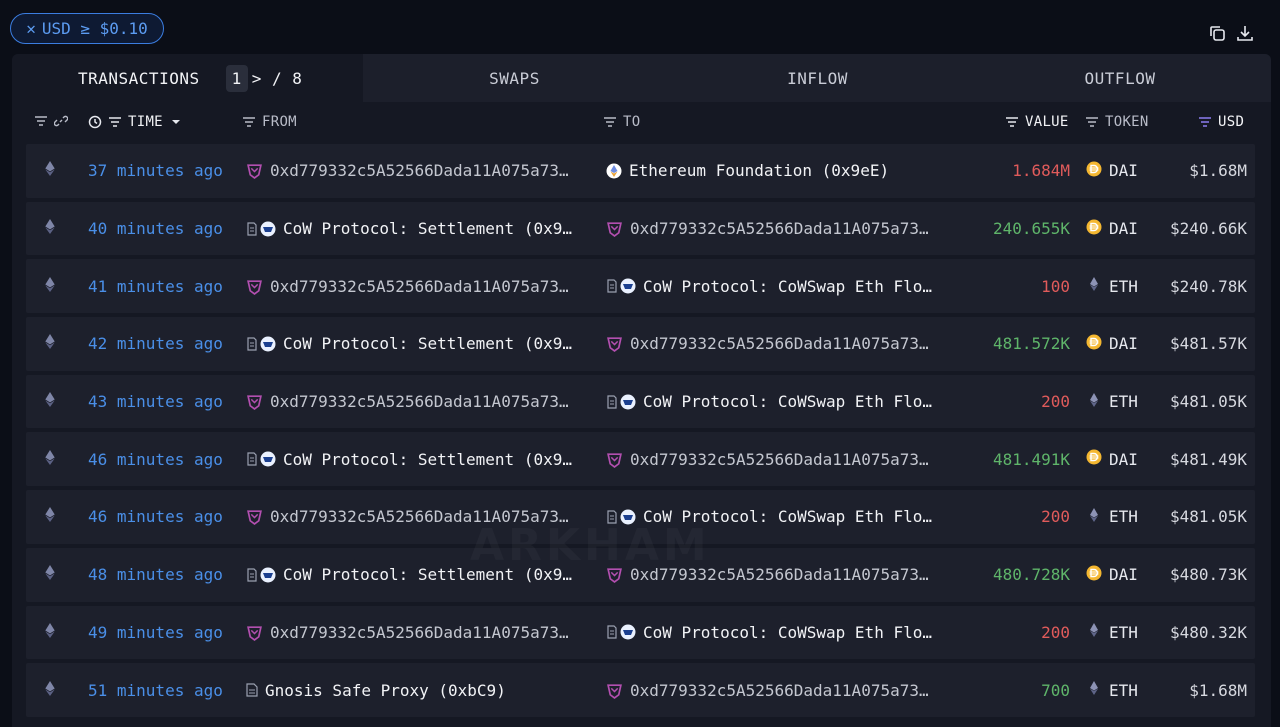 This screenshot has width=1280, height=727. I want to click on time-link: 51 minutes ago, so click(155, 690).